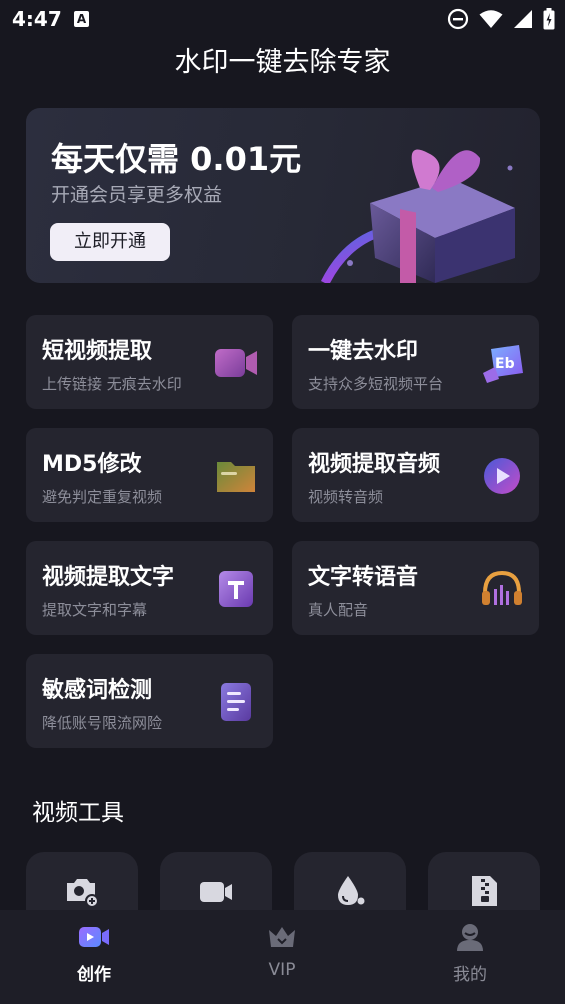 The image size is (565, 1004). I want to click on card-title: 视频提取音频, so click(374, 464).